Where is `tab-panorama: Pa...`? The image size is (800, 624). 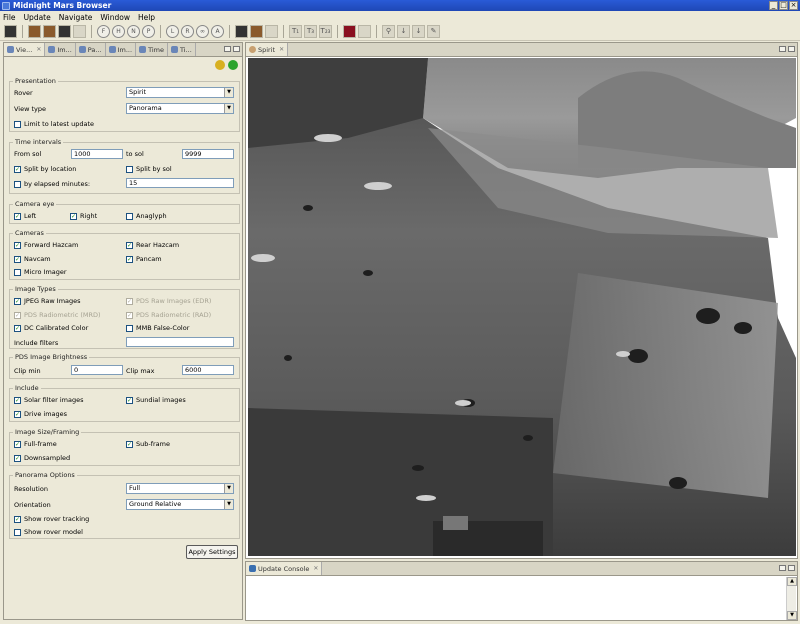 tab-panorama: Pa... is located at coordinates (91, 49).